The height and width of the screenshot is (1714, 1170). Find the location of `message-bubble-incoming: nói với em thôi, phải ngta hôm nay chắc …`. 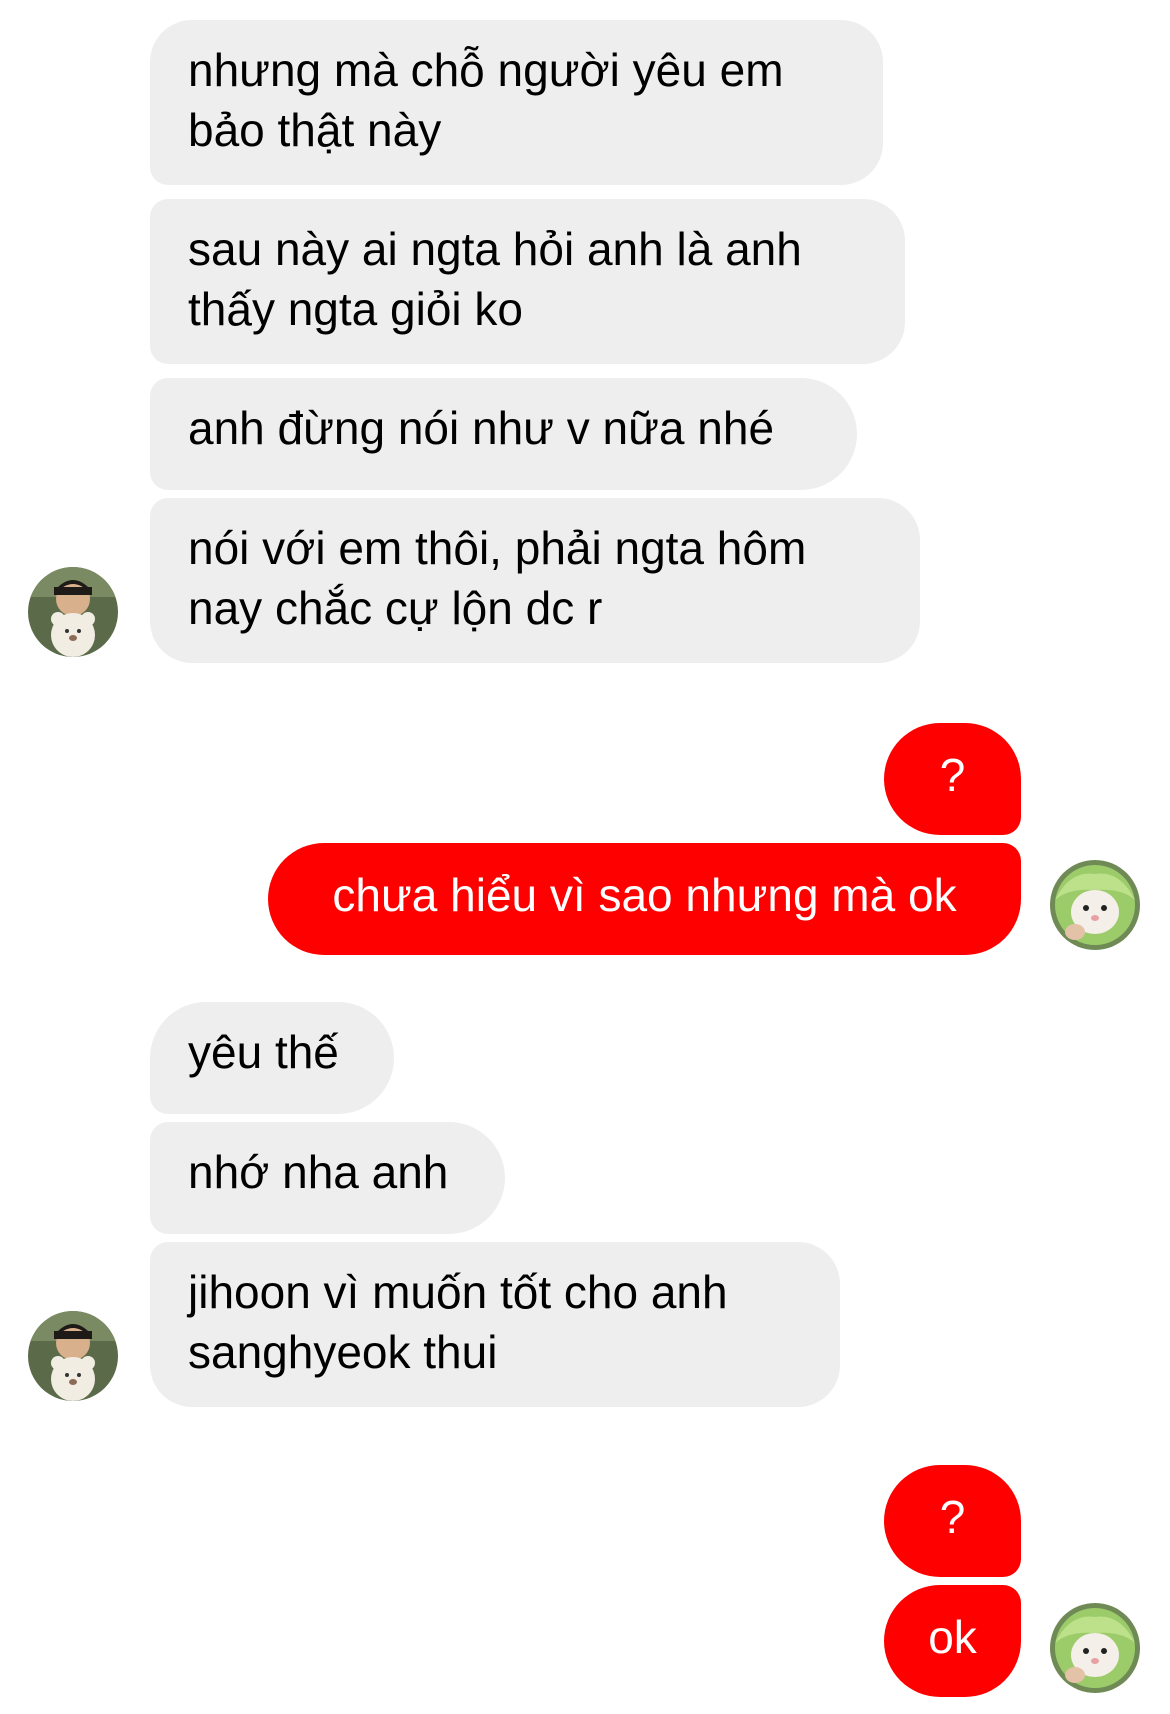

message-bubble-incoming: nói với em thôi, phải ngta hôm nay chắc … is located at coordinates (535, 580).